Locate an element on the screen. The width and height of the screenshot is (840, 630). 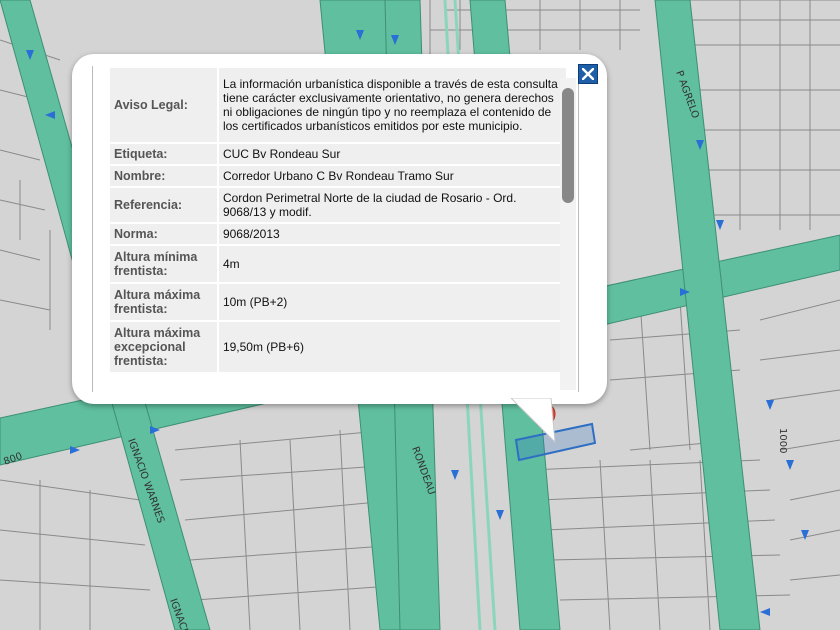
close-button is located at coordinates (588, 74).